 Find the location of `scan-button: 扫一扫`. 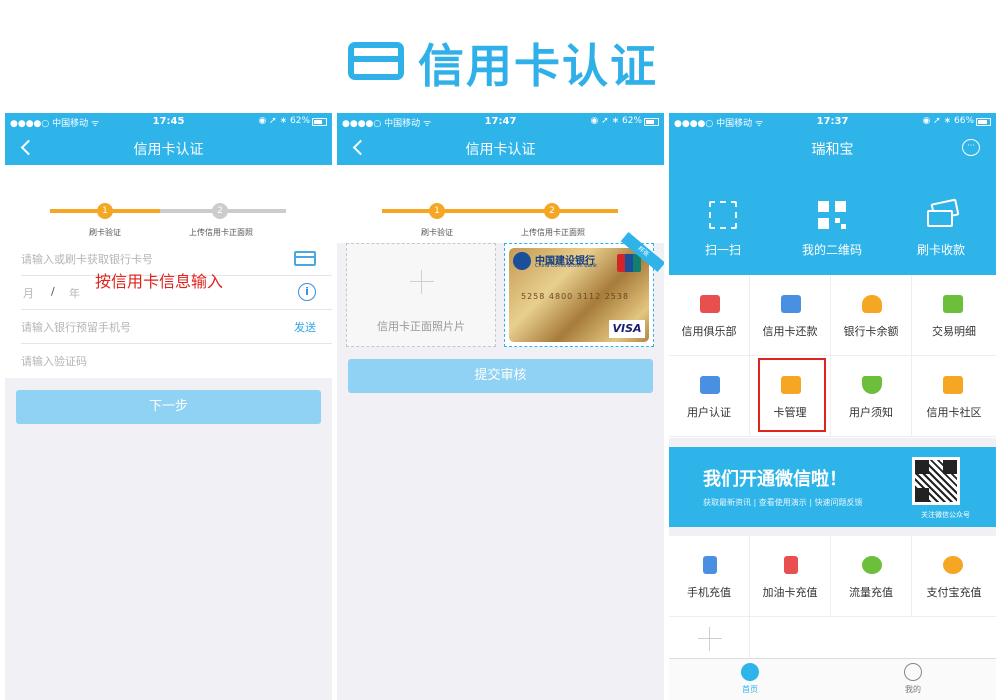

scan-button: 扫一扫 is located at coordinates (723, 229).